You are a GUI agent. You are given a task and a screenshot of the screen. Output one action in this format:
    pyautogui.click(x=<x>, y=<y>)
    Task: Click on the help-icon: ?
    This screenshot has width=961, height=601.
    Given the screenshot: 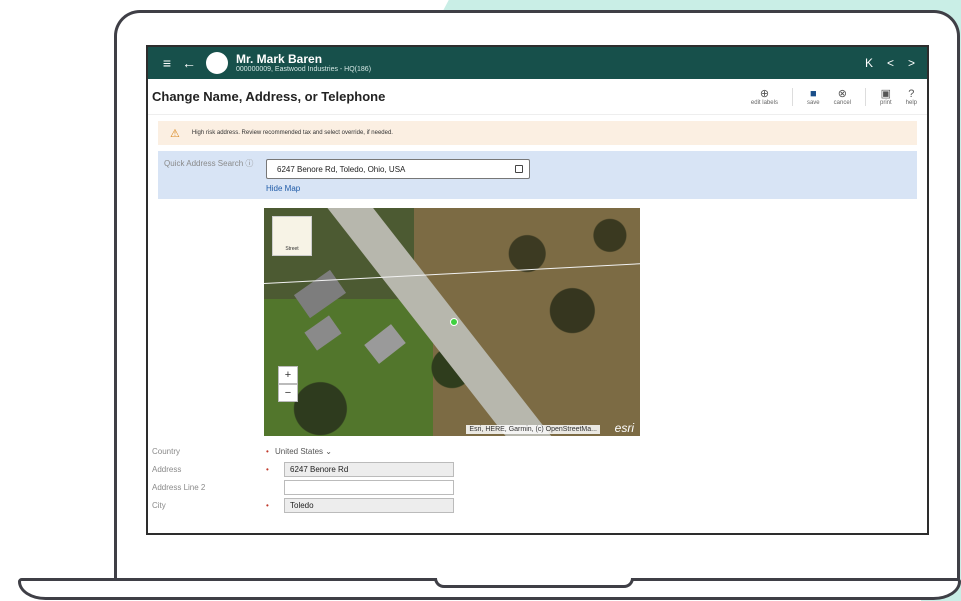 What is the action you would take?
    pyautogui.click(x=911, y=94)
    